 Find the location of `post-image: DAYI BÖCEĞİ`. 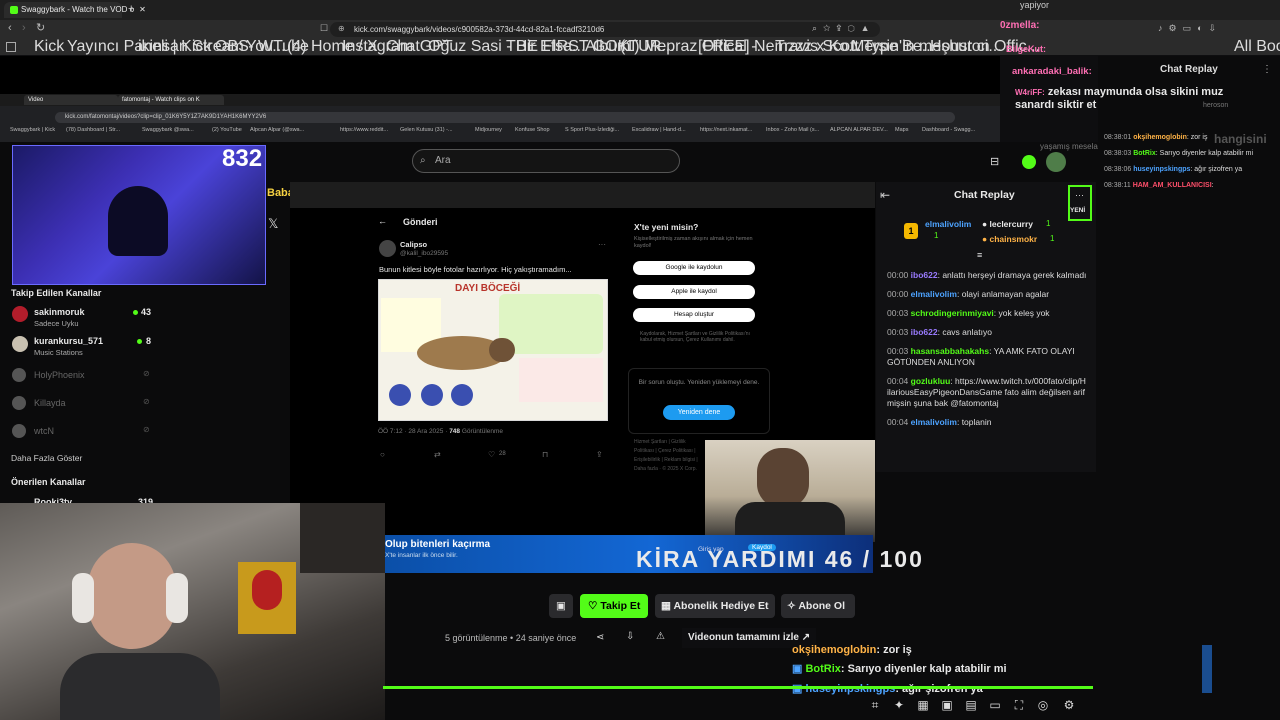

post-image: DAYI BÖCEĞİ is located at coordinates (493, 350).